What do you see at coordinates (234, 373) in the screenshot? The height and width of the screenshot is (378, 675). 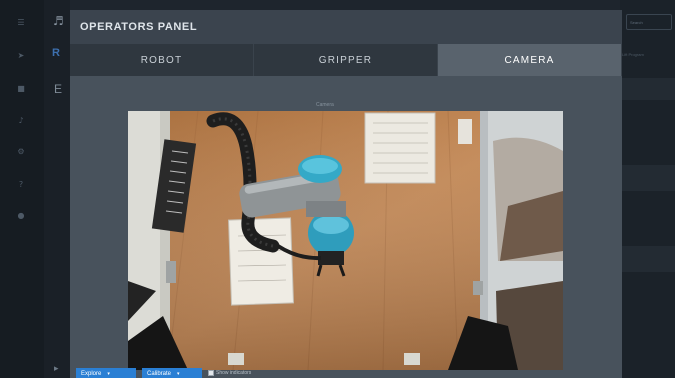 I see `checkbox-label: Show indicators` at bounding box center [234, 373].